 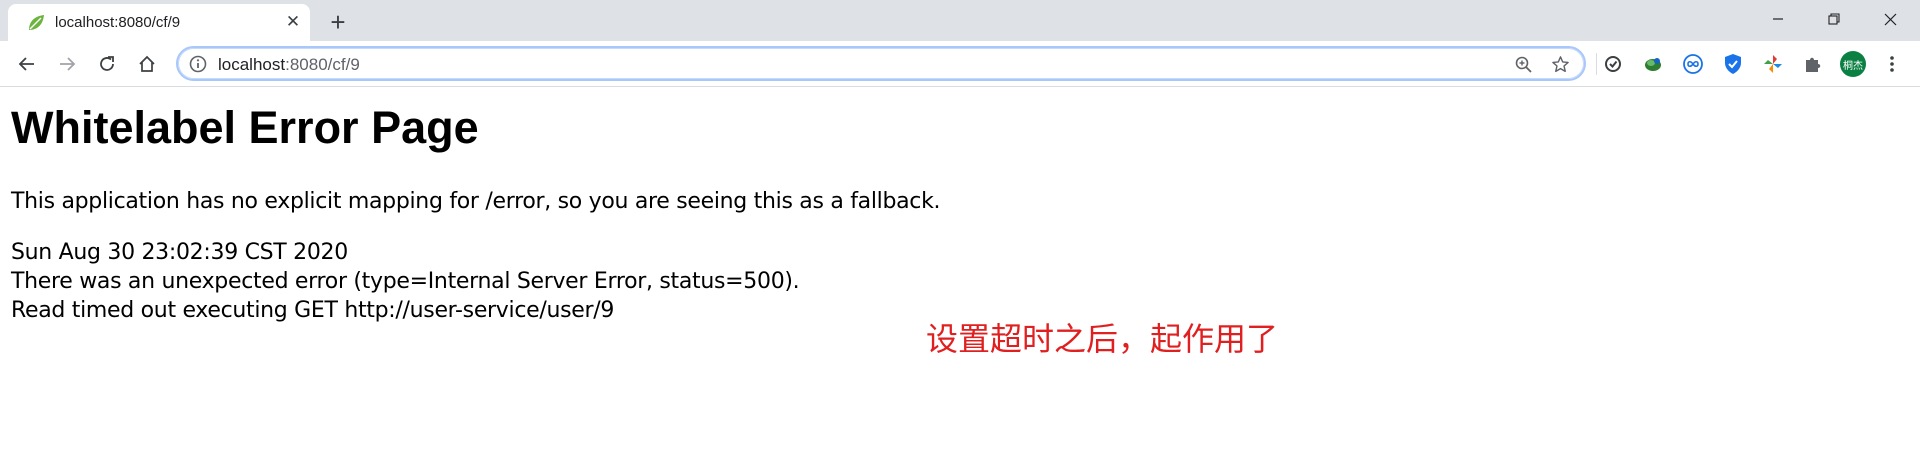 I want to click on shield-extension-icon, so click(x=1733, y=64).